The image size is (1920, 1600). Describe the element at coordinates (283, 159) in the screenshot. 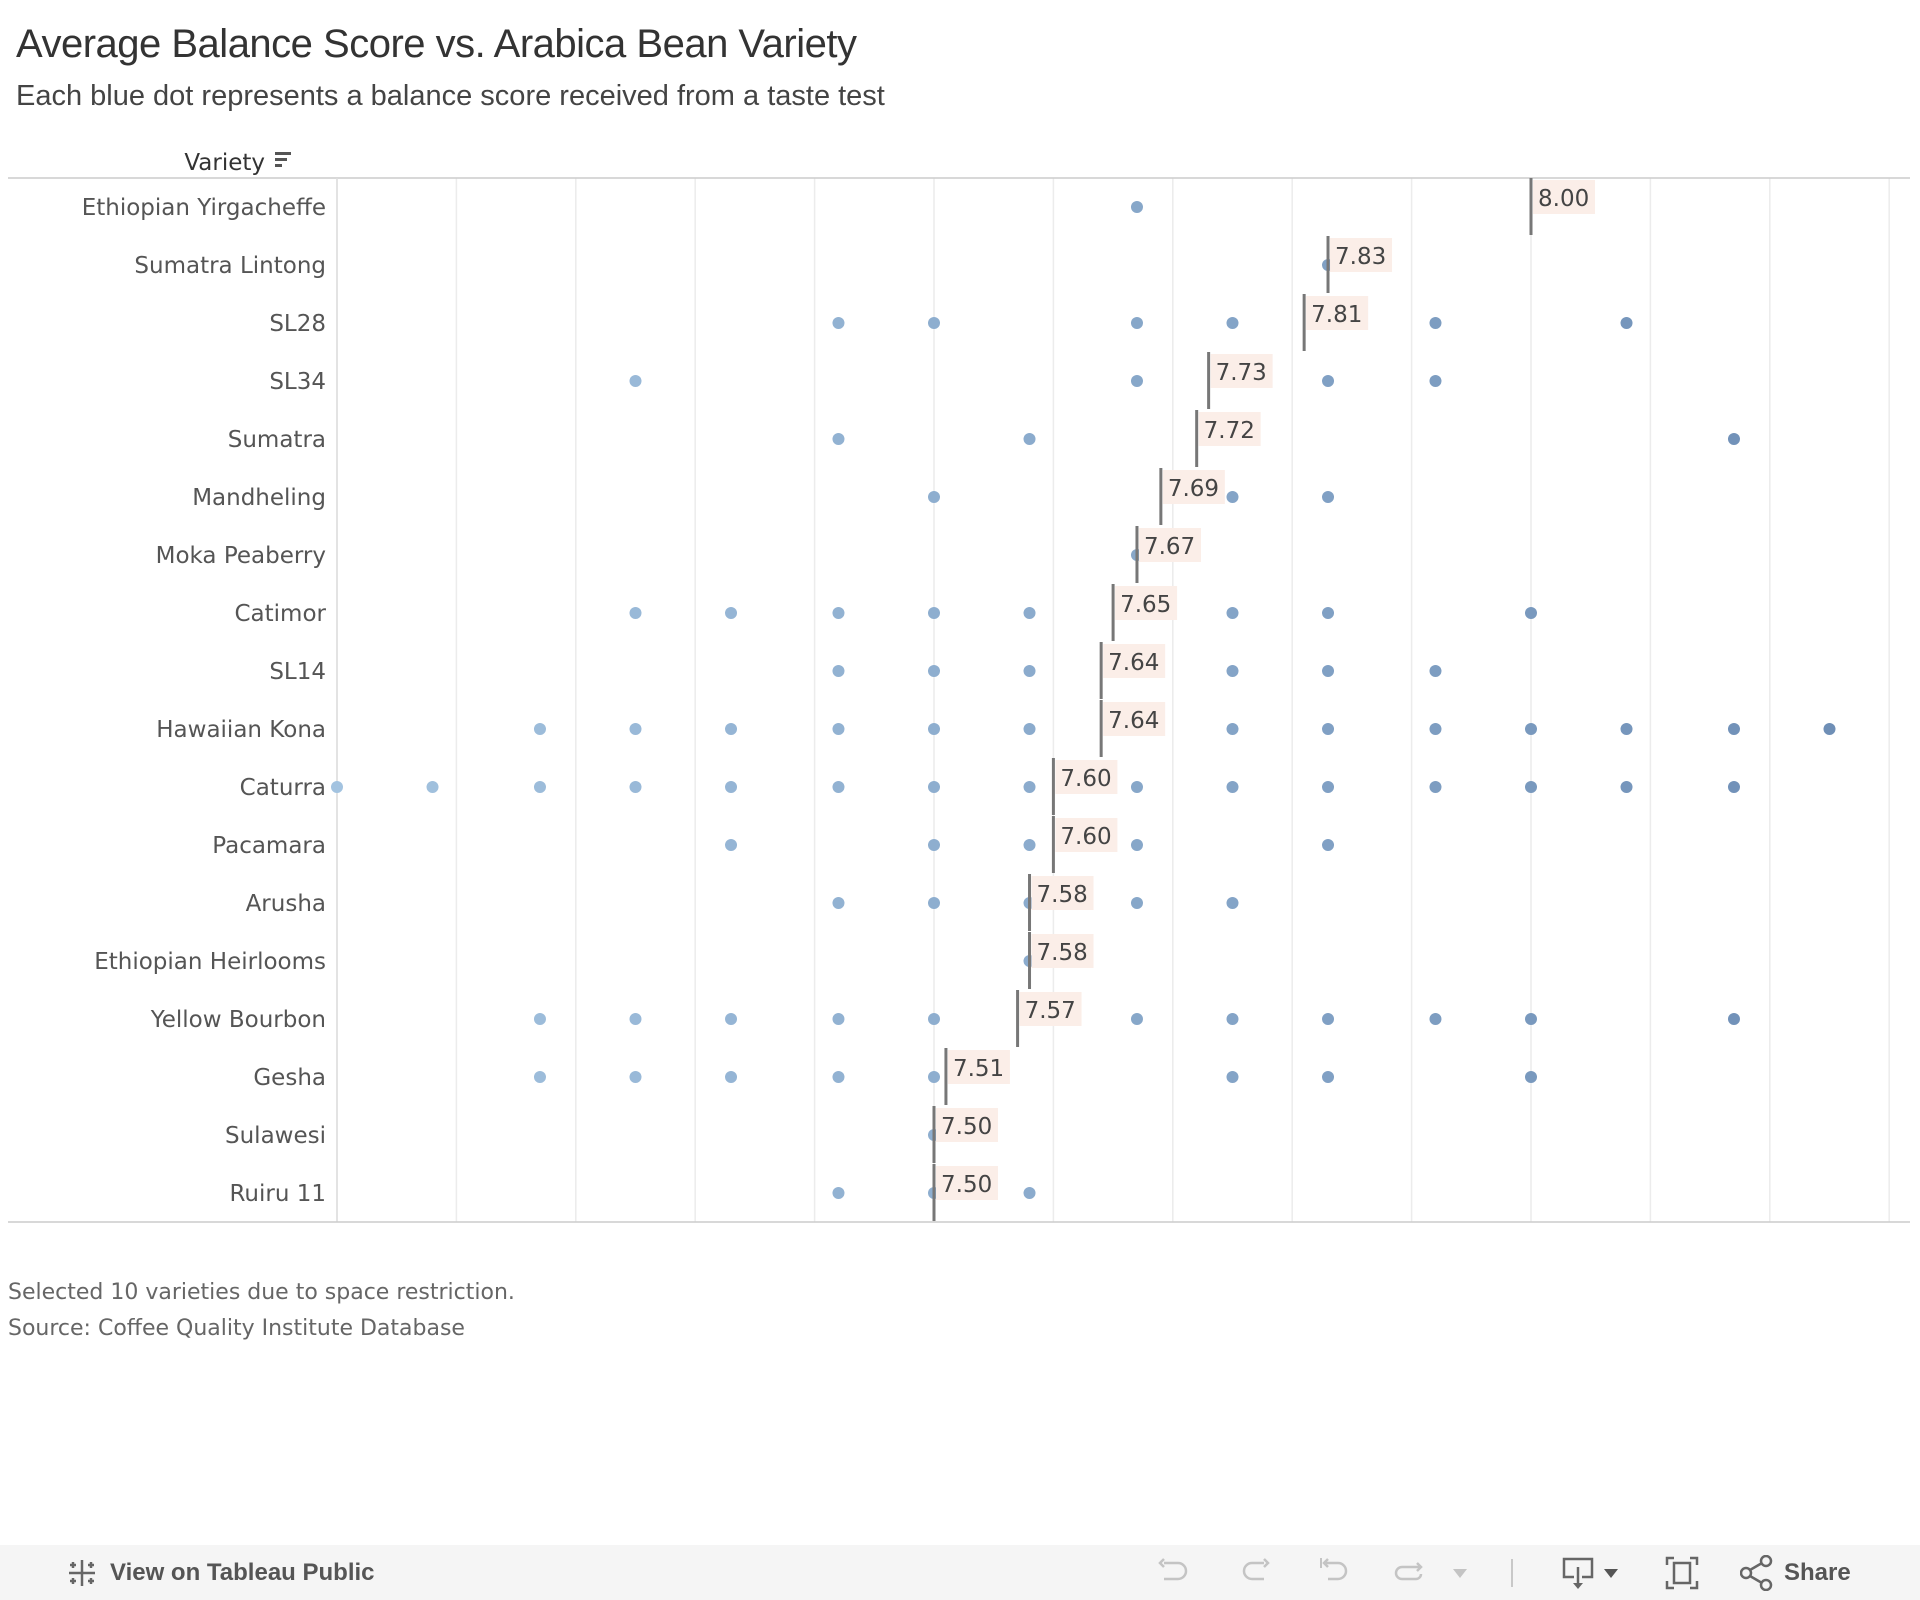

I see `sort-descending-icon` at that location.